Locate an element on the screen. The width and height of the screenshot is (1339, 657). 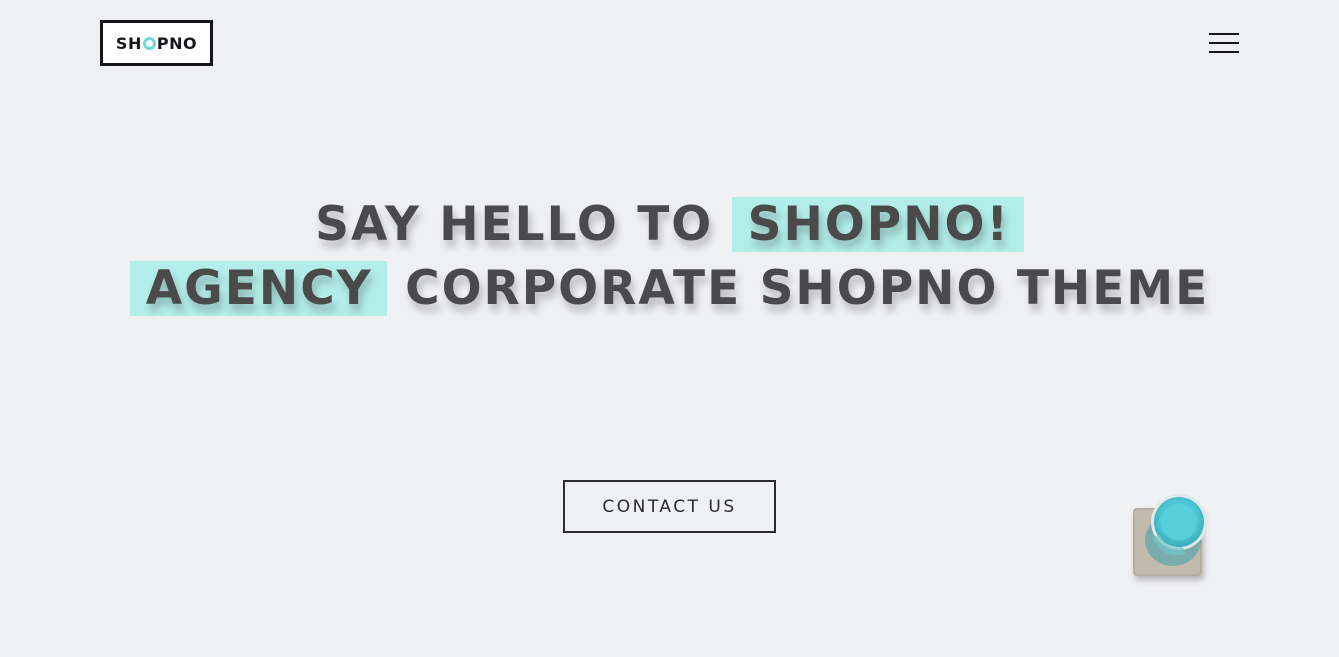
logo-text: SH PNO is located at coordinates (156, 43).